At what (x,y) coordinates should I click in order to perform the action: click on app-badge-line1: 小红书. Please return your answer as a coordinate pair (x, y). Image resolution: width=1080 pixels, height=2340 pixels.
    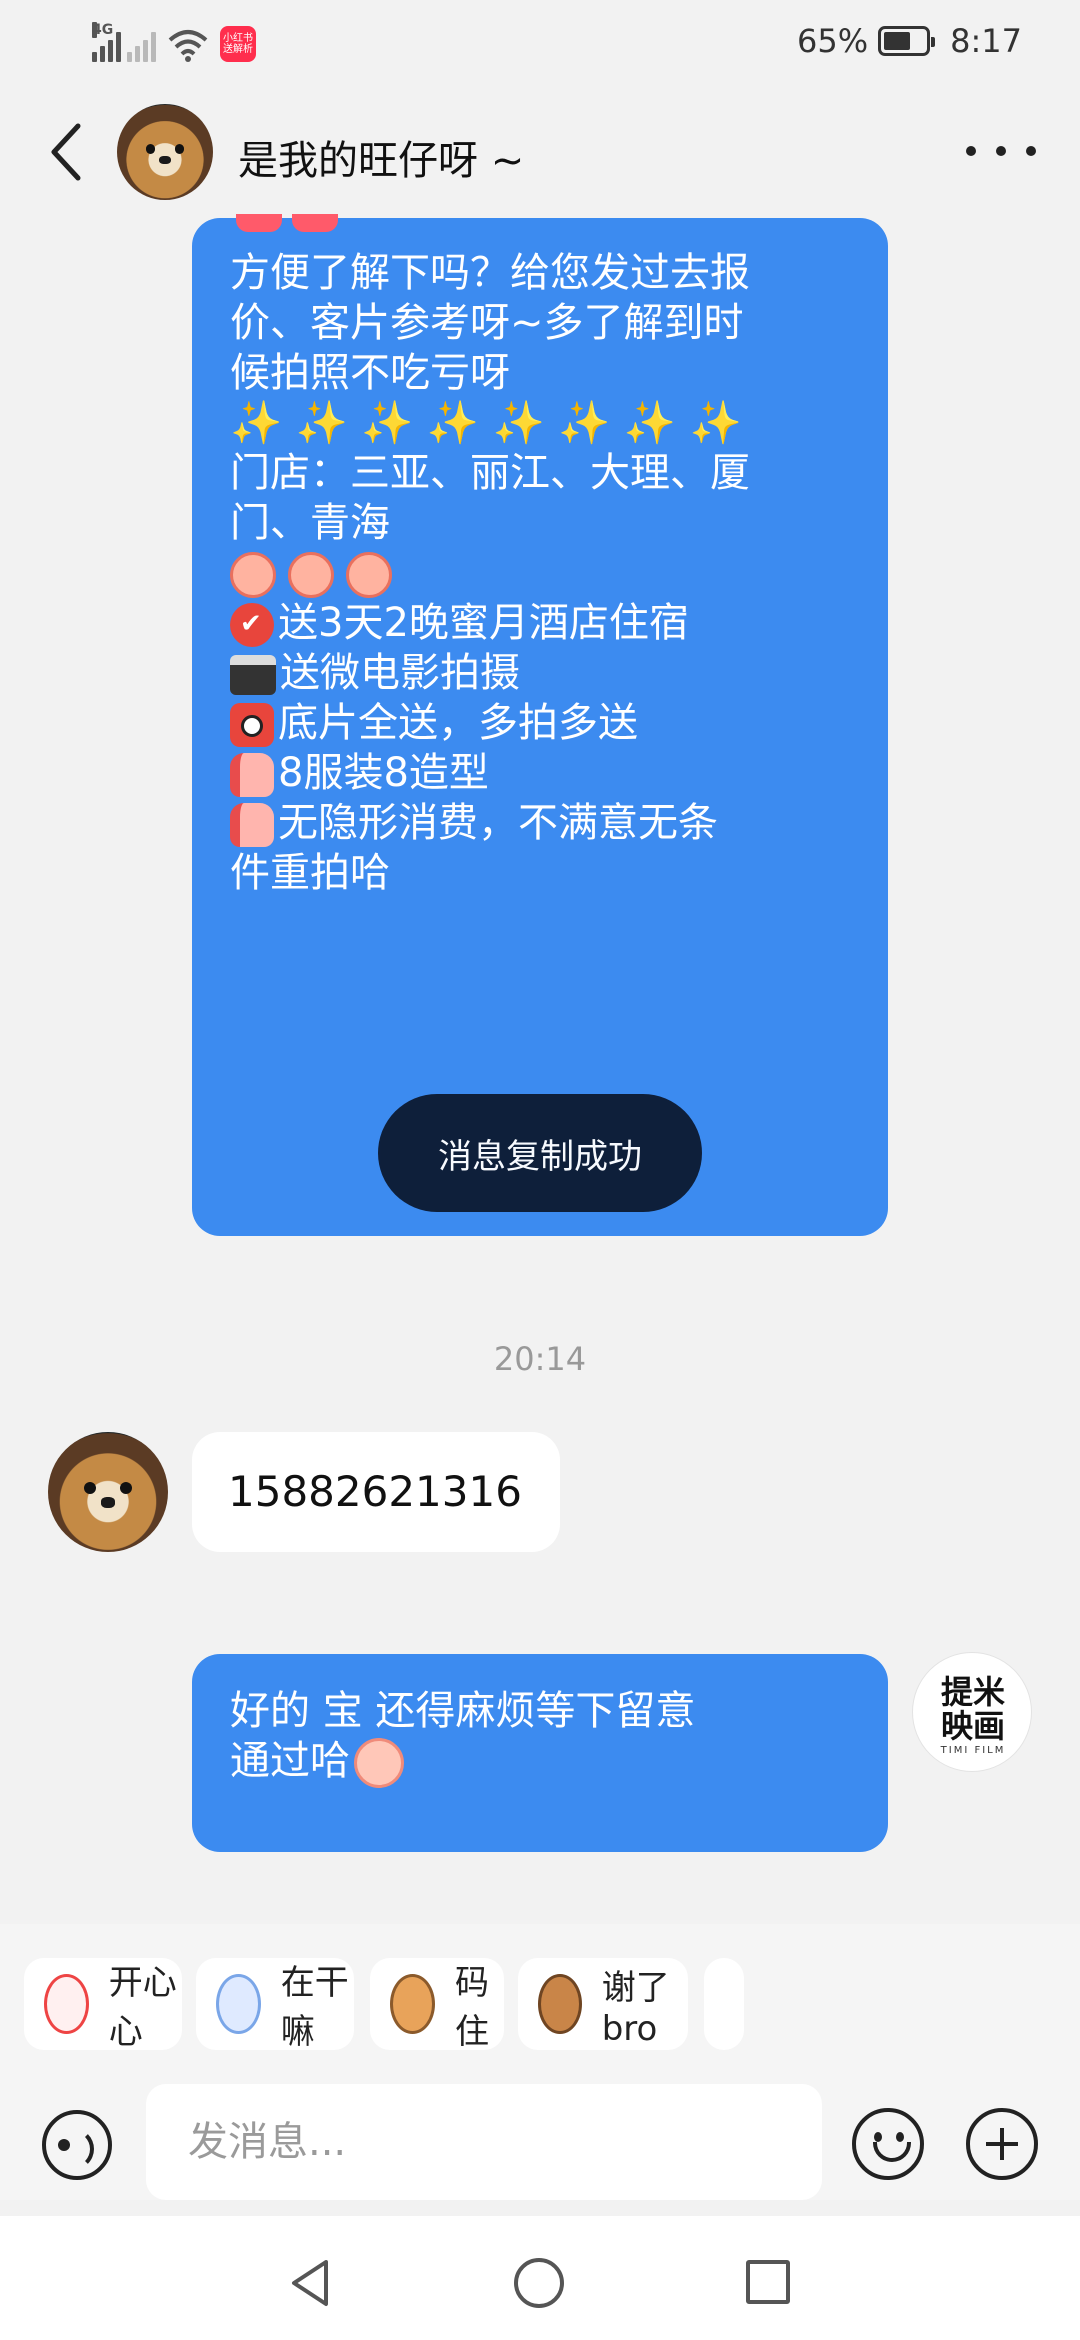
    Looking at the image, I should click on (238, 38).